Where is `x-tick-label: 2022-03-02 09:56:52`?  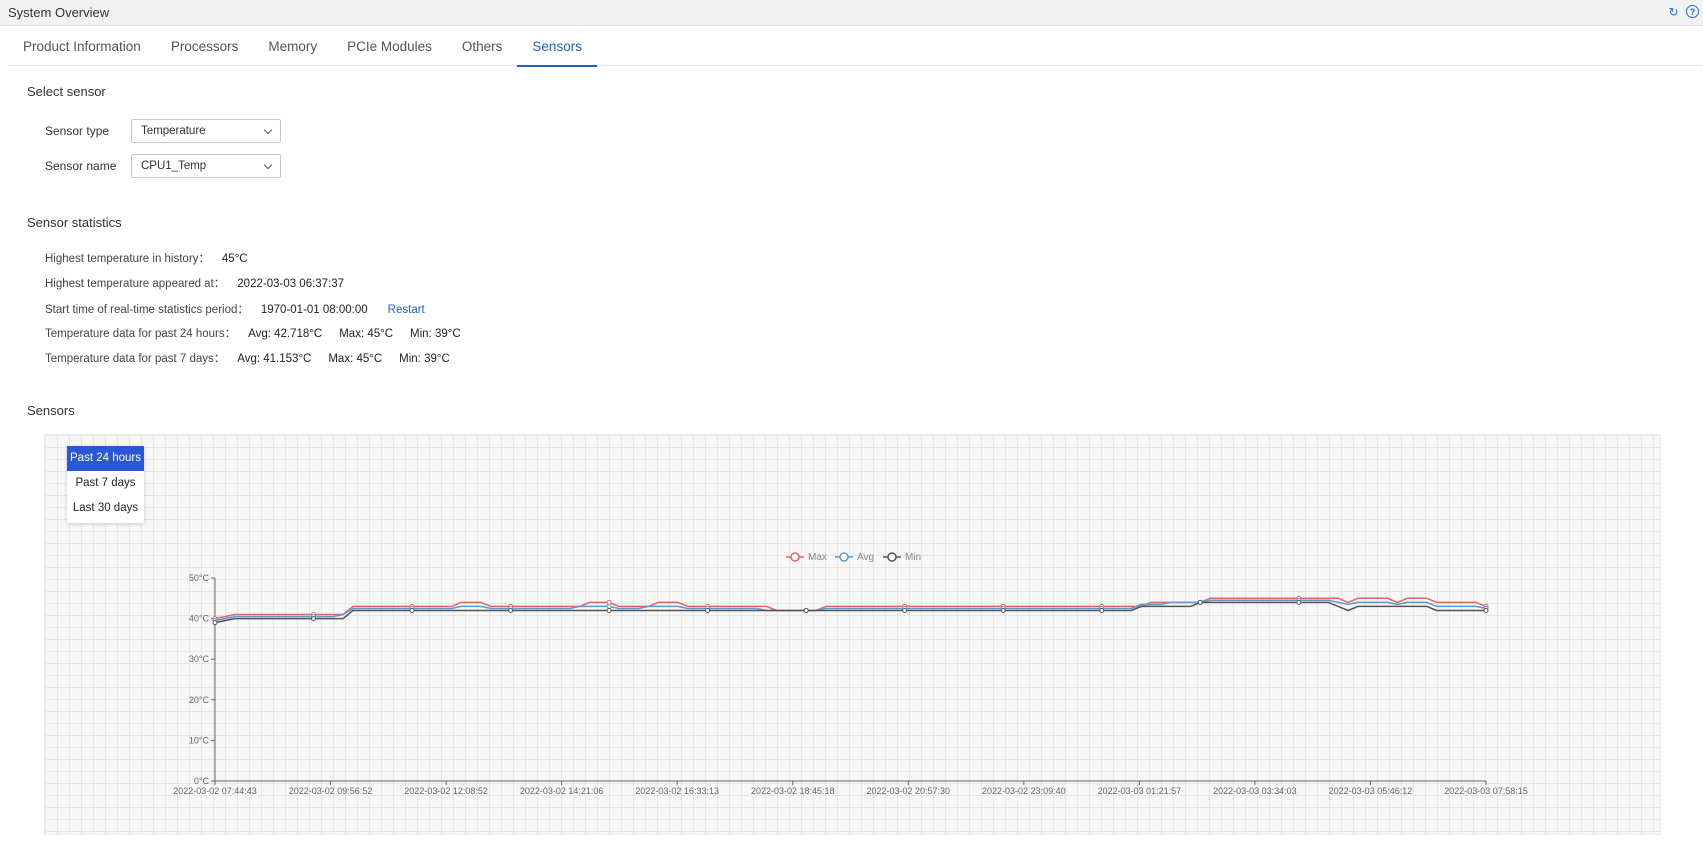 x-tick-label: 2022-03-02 09:56:52 is located at coordinates (331, 791).